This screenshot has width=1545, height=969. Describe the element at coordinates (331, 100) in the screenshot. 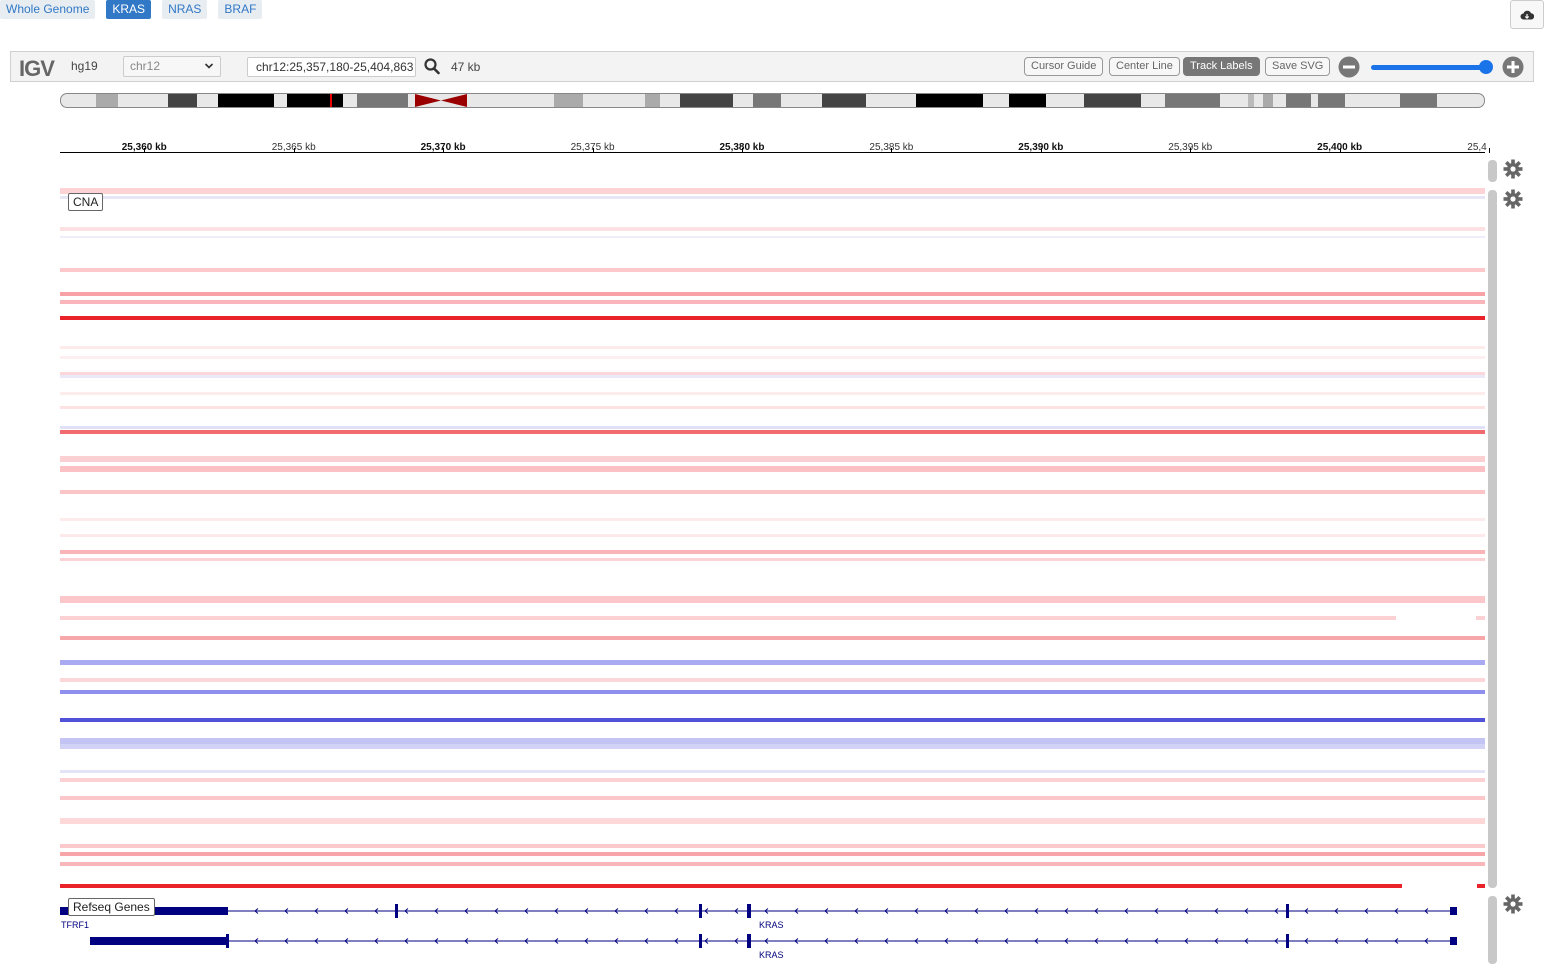

I see `current-region-indicator` at that location.